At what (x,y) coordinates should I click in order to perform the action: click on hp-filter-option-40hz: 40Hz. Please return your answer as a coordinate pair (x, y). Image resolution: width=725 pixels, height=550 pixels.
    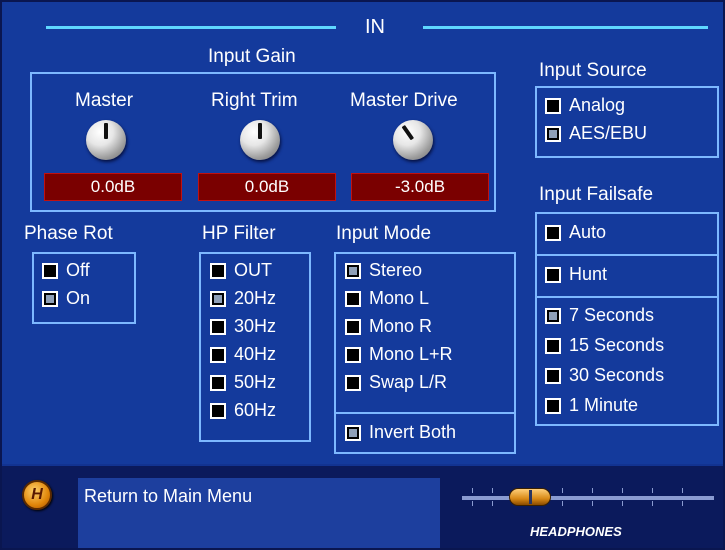
    Looking at the image, I should click on (243, 354).